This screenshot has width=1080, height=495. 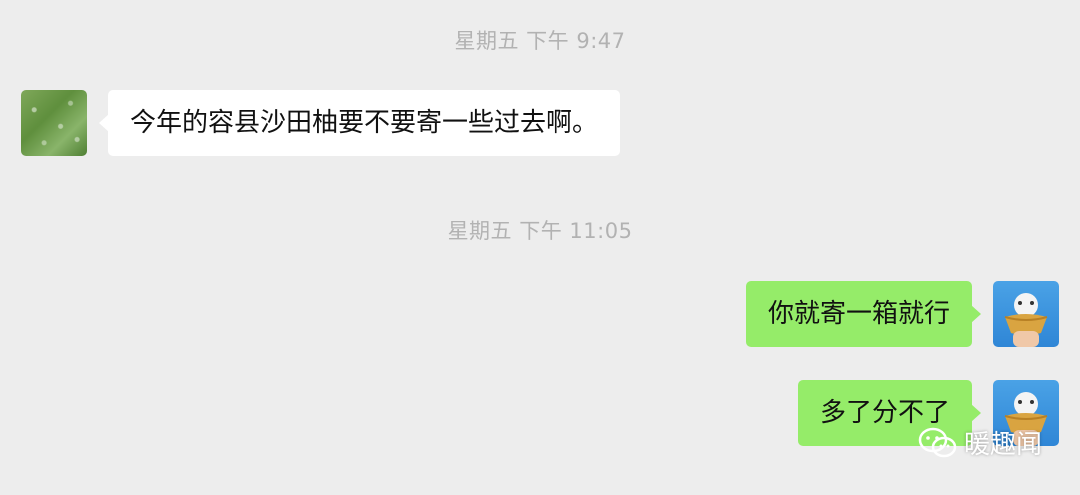 I want to click on outgoing-message: 你就寄一箱就行, so click(x=863, y=314).